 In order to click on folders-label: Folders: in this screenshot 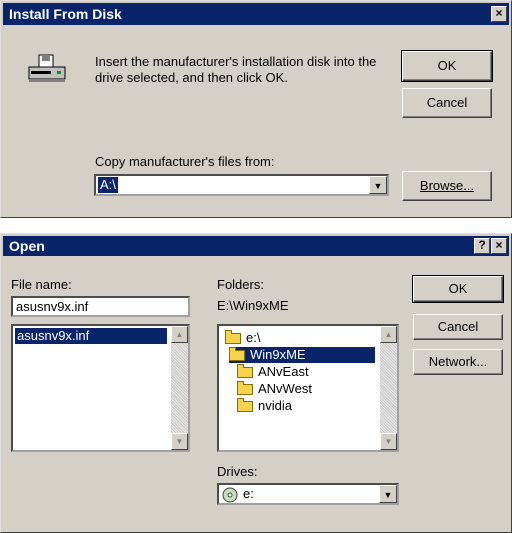, I will do `click(240, 284)`.